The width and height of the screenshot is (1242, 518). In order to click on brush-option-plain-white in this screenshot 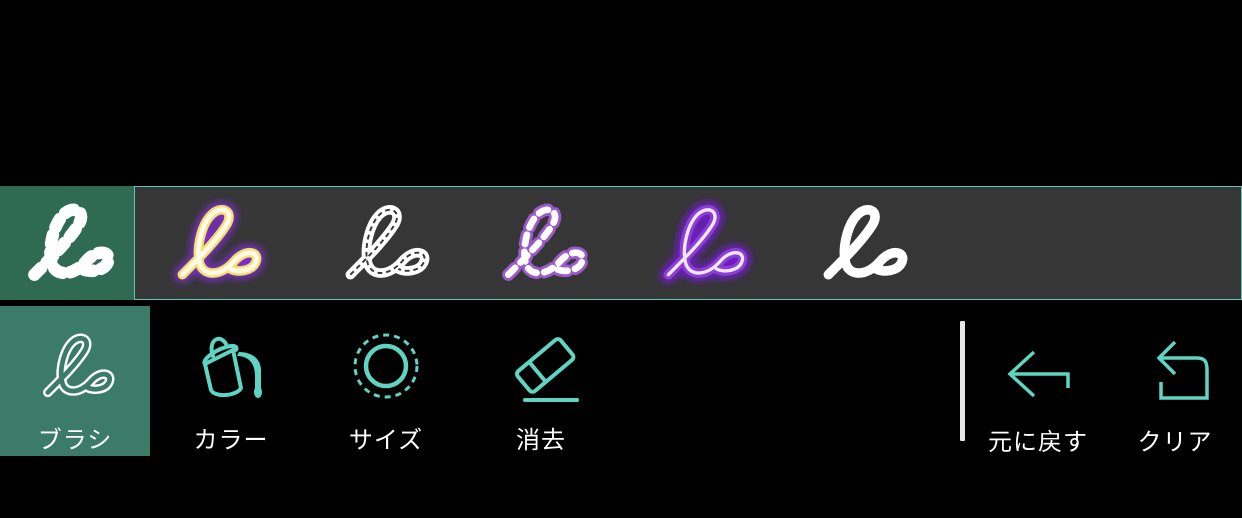, I will do `click(861, 243)`.